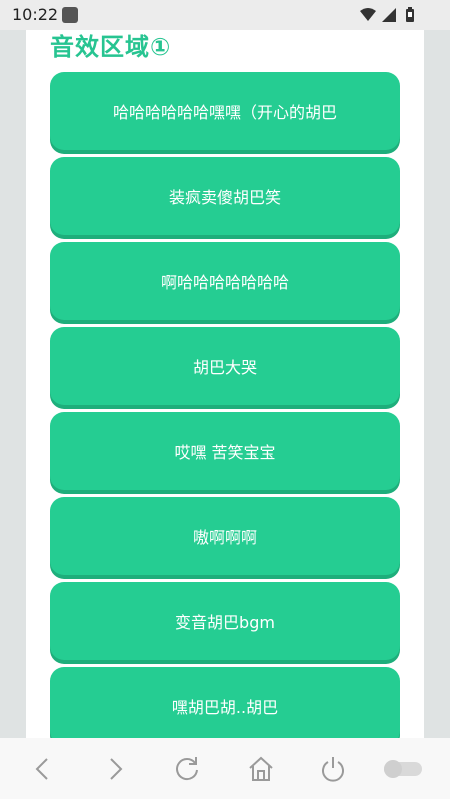 The width and height of the screenshot is (450, 799). I want to click on status-icons, so click(397, 15).